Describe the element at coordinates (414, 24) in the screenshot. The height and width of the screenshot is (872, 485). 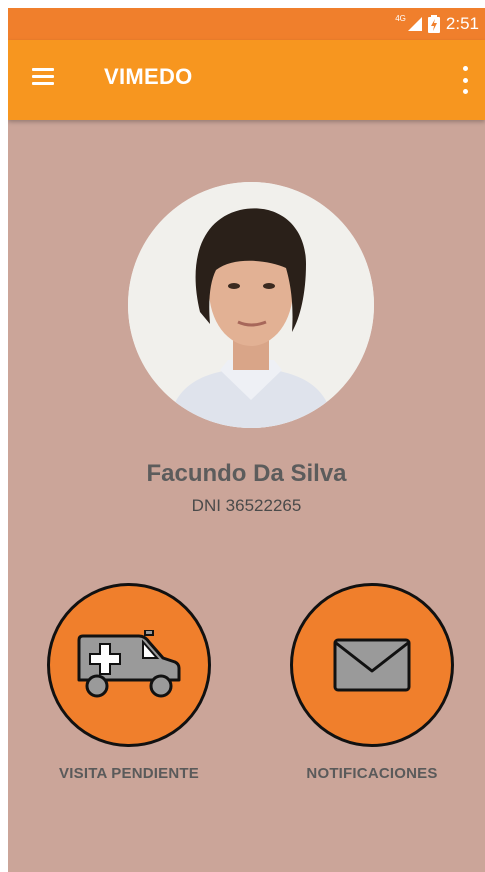
I see `signal-icon` at that location.